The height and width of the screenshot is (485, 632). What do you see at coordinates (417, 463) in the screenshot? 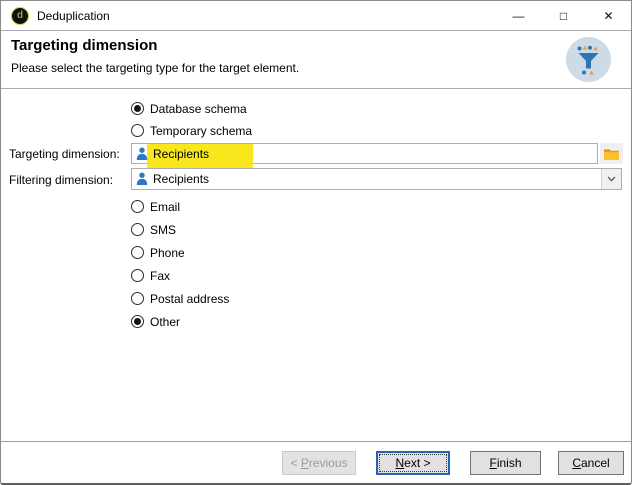
I see `button-label: ext >` at bounding box center [417, 463].